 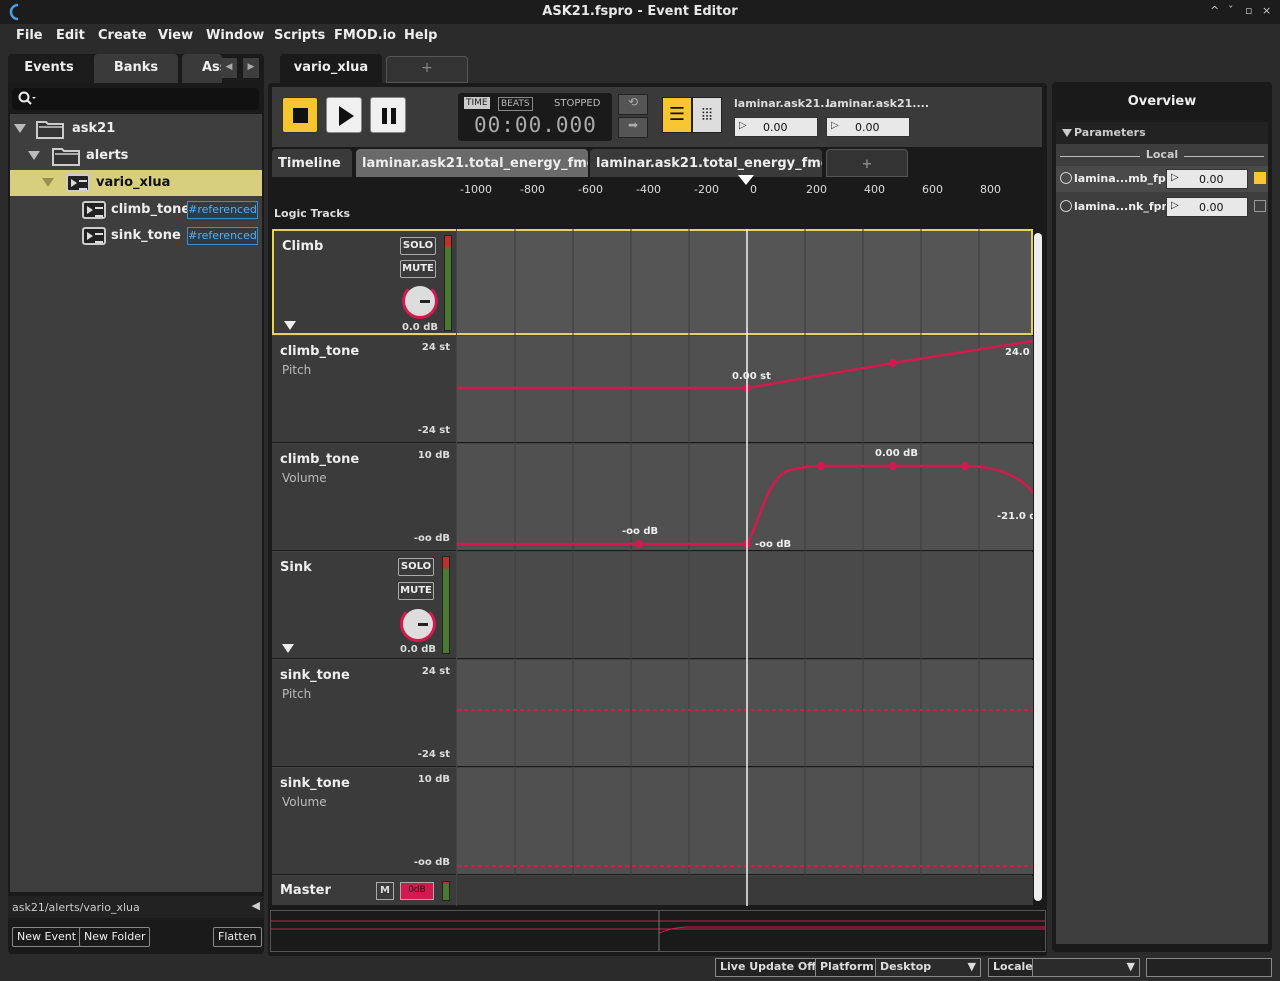 What do you see at coordinates (304, 802) in the screenshot?
I see `automation-property: Volume` at bounding box center [304, 802].